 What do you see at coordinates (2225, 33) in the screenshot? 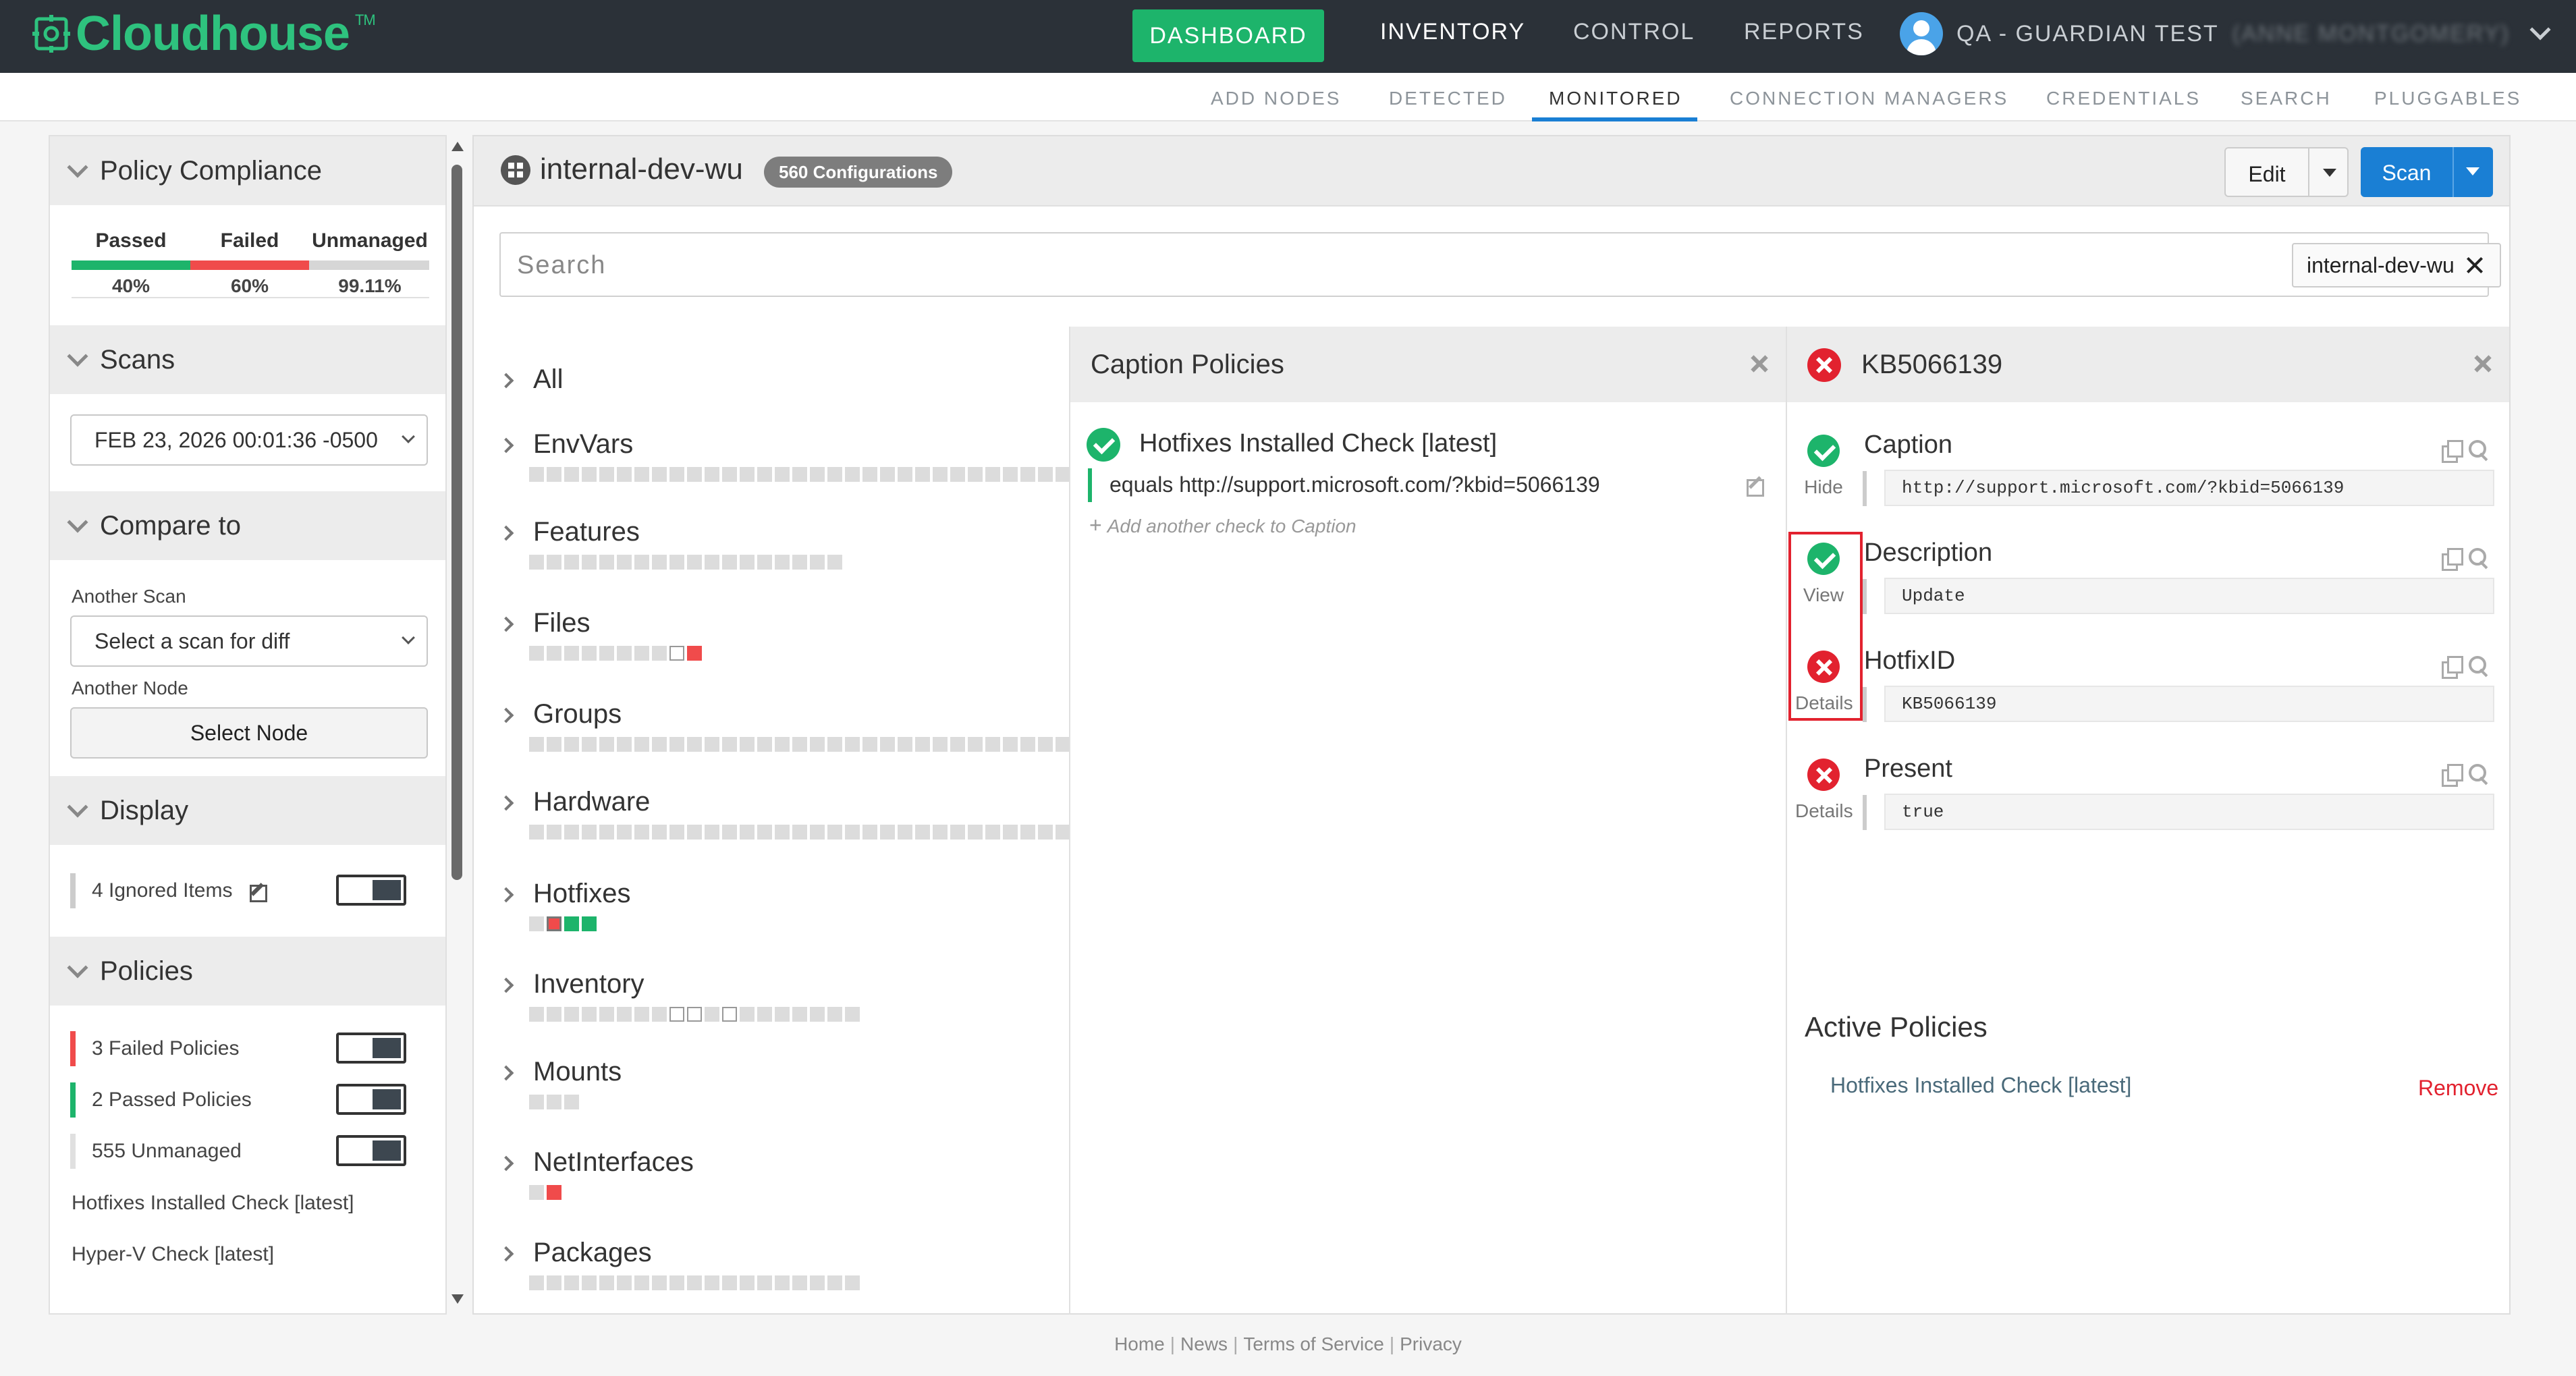
I see `user-menu: QA - GUARDIAN TEST (ANNE MONTGOMERY)` at bounding box center [2225, 33].